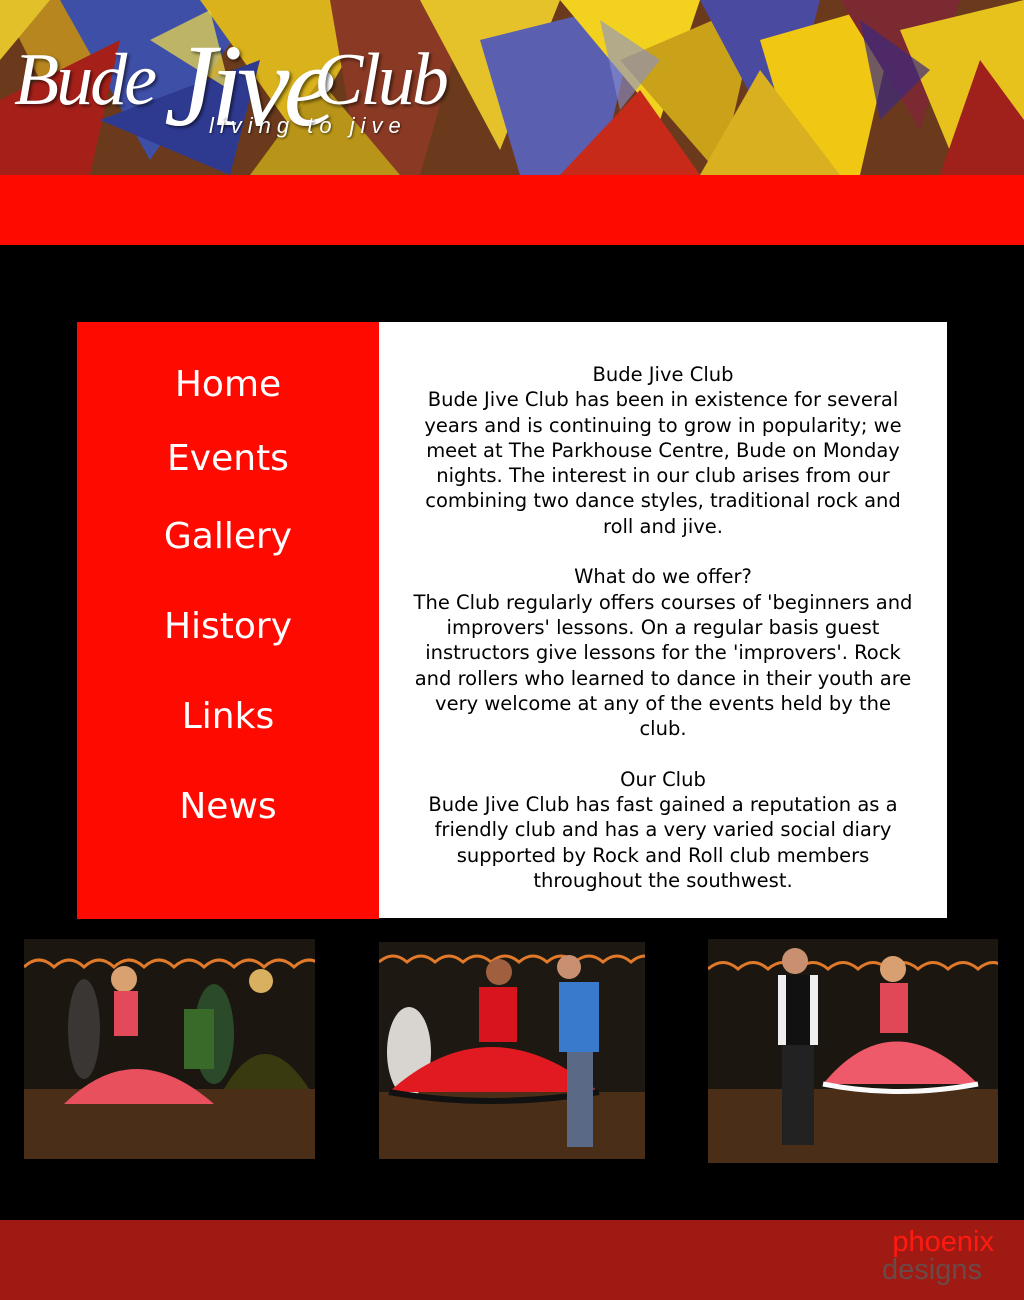 The height and width of the screenshot is (1300, 1024). What do you see at coordinates (663, 374) in the screenshot?
I see `section-heading: Bude Jive Club` at bounding box center [663, 374].